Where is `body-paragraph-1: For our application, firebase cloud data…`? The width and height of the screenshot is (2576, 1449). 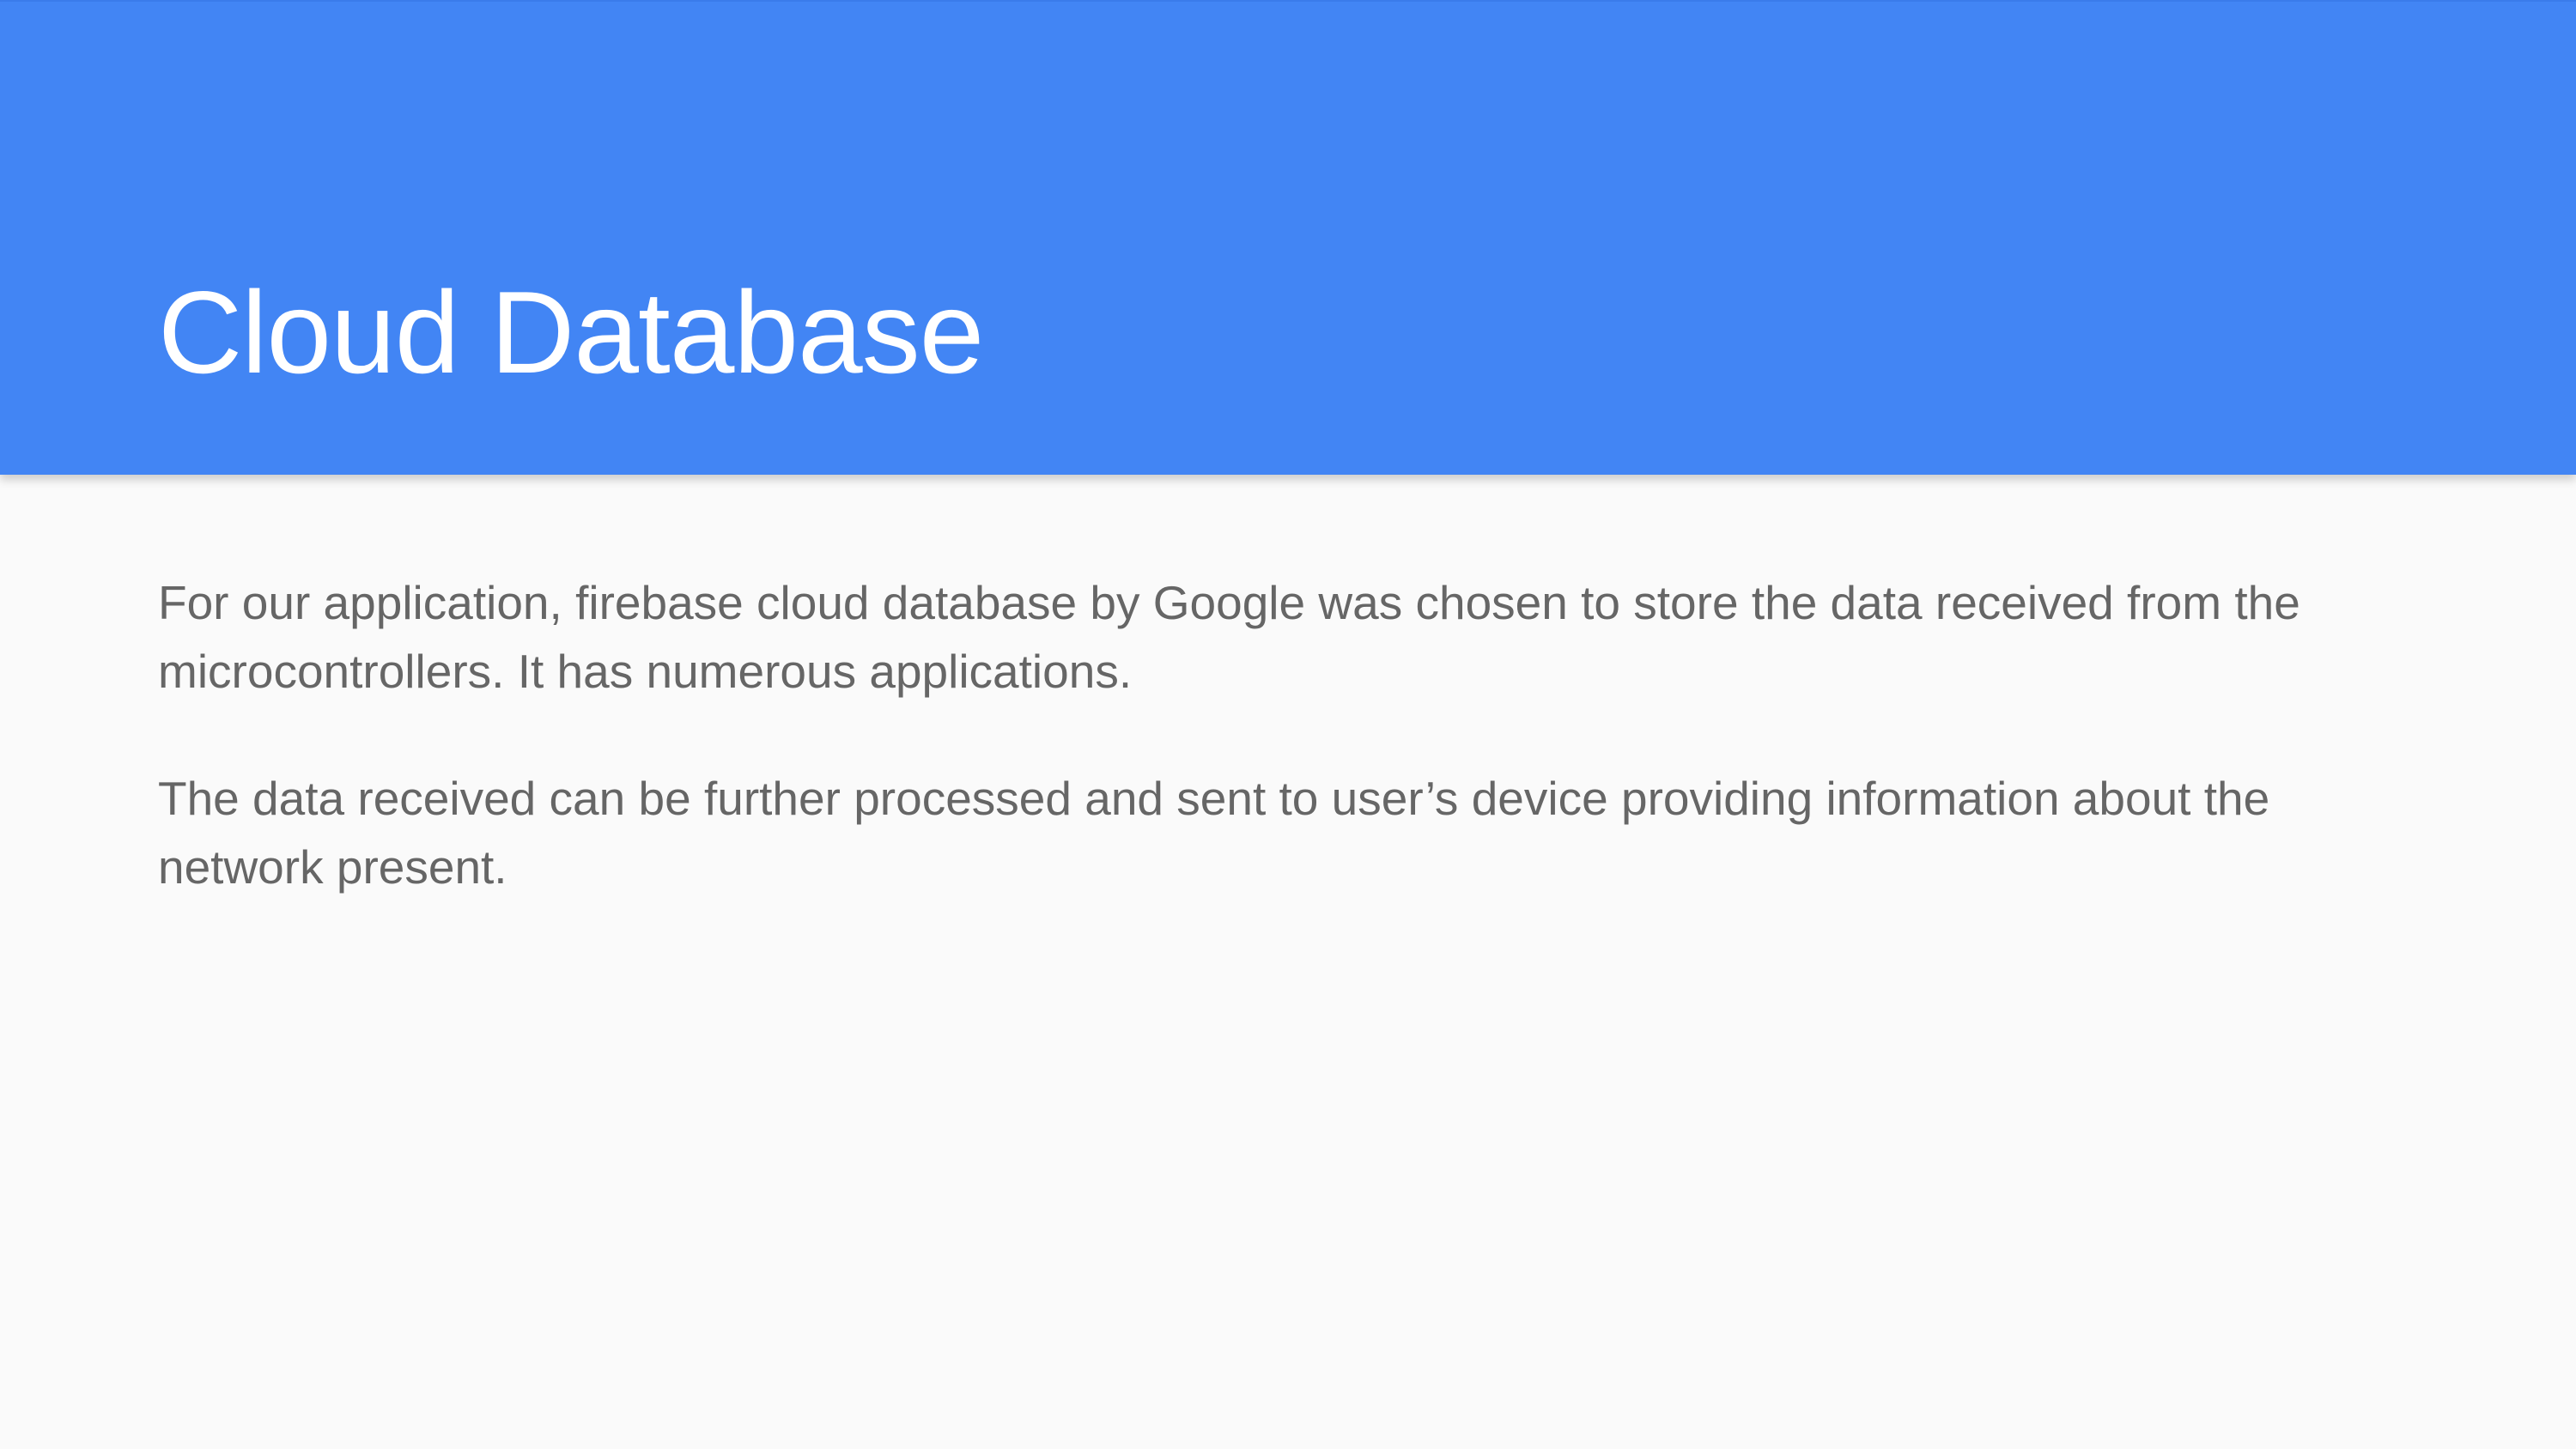 body-paragraph-1: For our application, firebase cloud data… is located at coordinates (1229, 637).